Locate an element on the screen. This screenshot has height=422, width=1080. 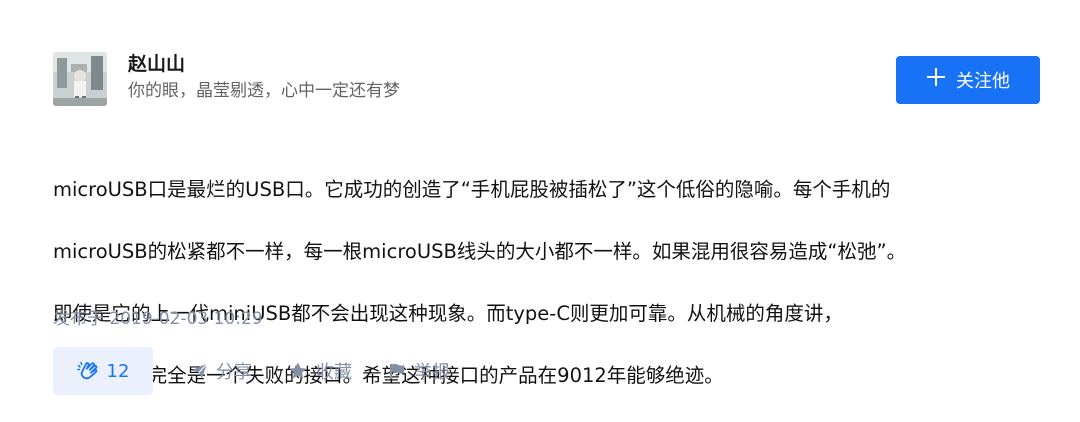
clap-icon is located at coordinates (86, 370).